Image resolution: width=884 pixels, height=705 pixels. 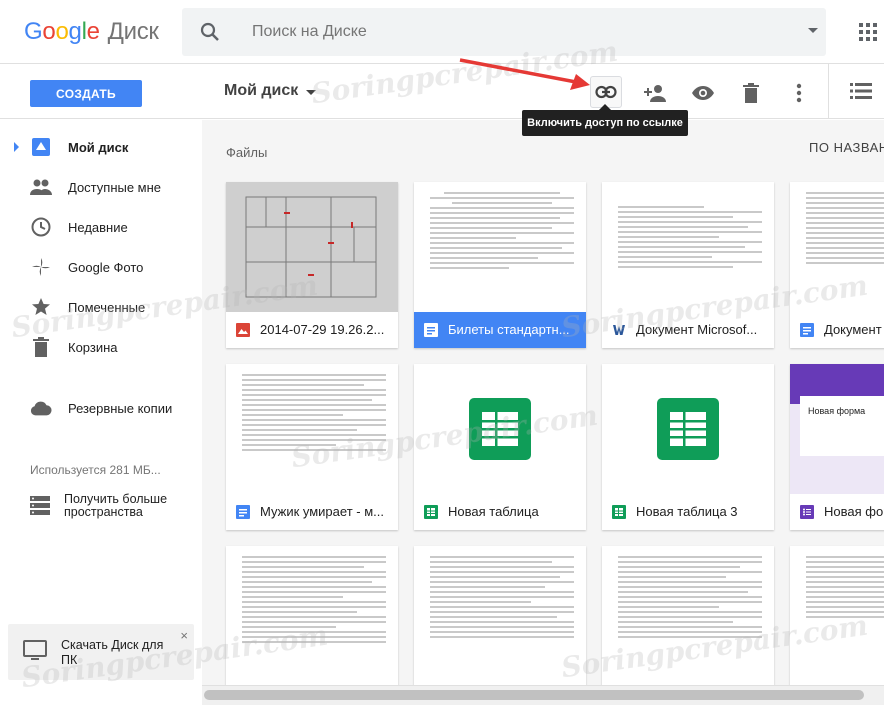 What do you see at coordinates (868, 32) in the screenshot?
I see `apps-grid-icon` at bounding box center [868, 32].